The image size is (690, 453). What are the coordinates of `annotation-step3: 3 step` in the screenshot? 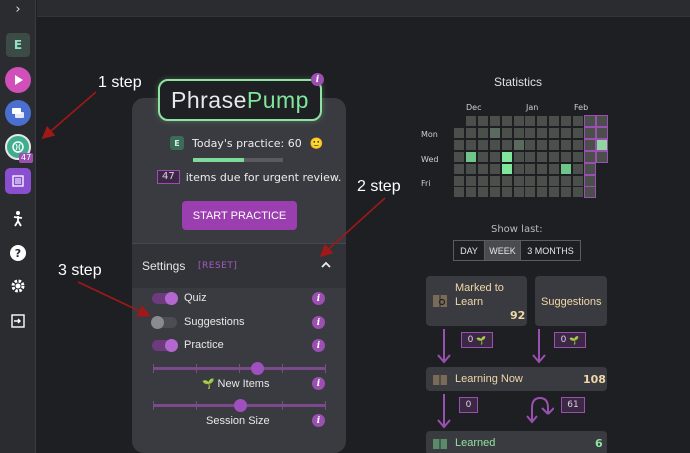 It's located at (80, 270).